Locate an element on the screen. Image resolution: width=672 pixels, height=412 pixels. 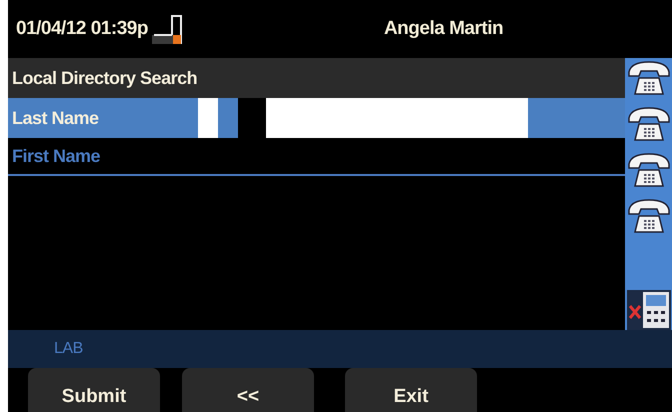
softkey-button: << is located at coordinates (248, 390).